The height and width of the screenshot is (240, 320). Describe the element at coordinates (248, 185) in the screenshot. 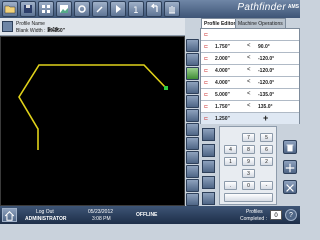

I see `key-0: 0` at that location.